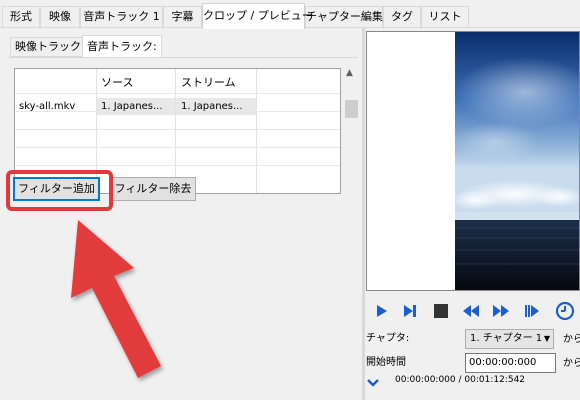 The width and height of the screenshot is (580, 400). What do you see at coordinates (386, 362) in the screenshot?
I see `start-time-label: 開始時間` at bounding box center [386, 362].